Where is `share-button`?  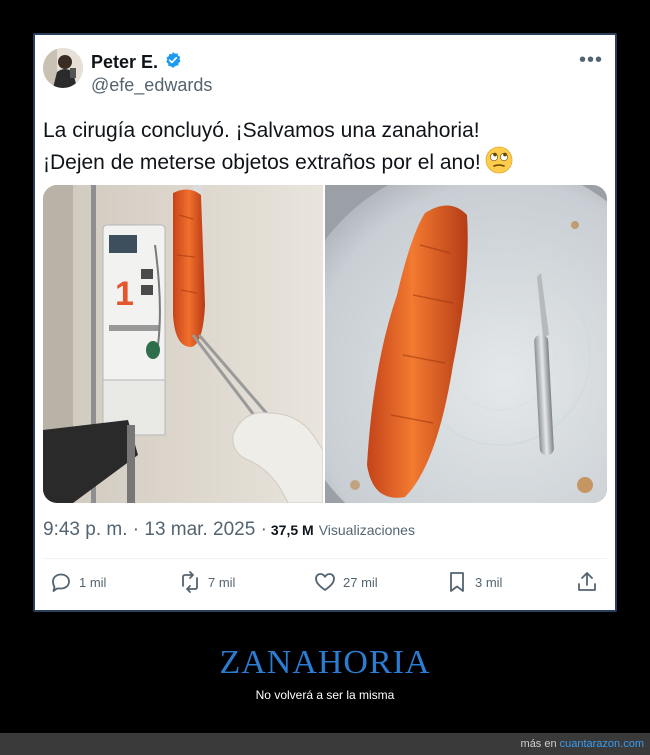 share-button is located at coordinates (587, 582).